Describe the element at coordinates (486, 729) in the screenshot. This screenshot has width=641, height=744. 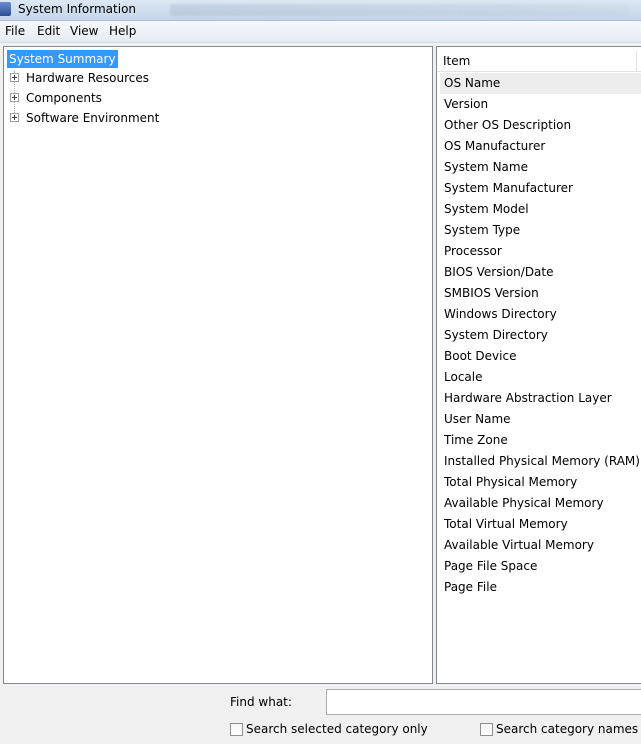
I see `search-category-names-checkbox` at that location.